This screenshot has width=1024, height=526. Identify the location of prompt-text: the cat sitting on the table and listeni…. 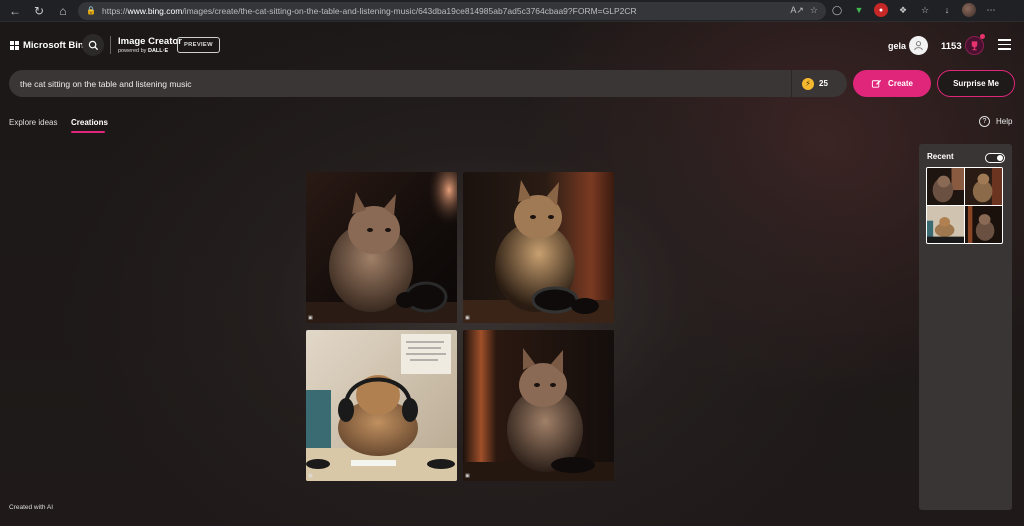
(433, 84).